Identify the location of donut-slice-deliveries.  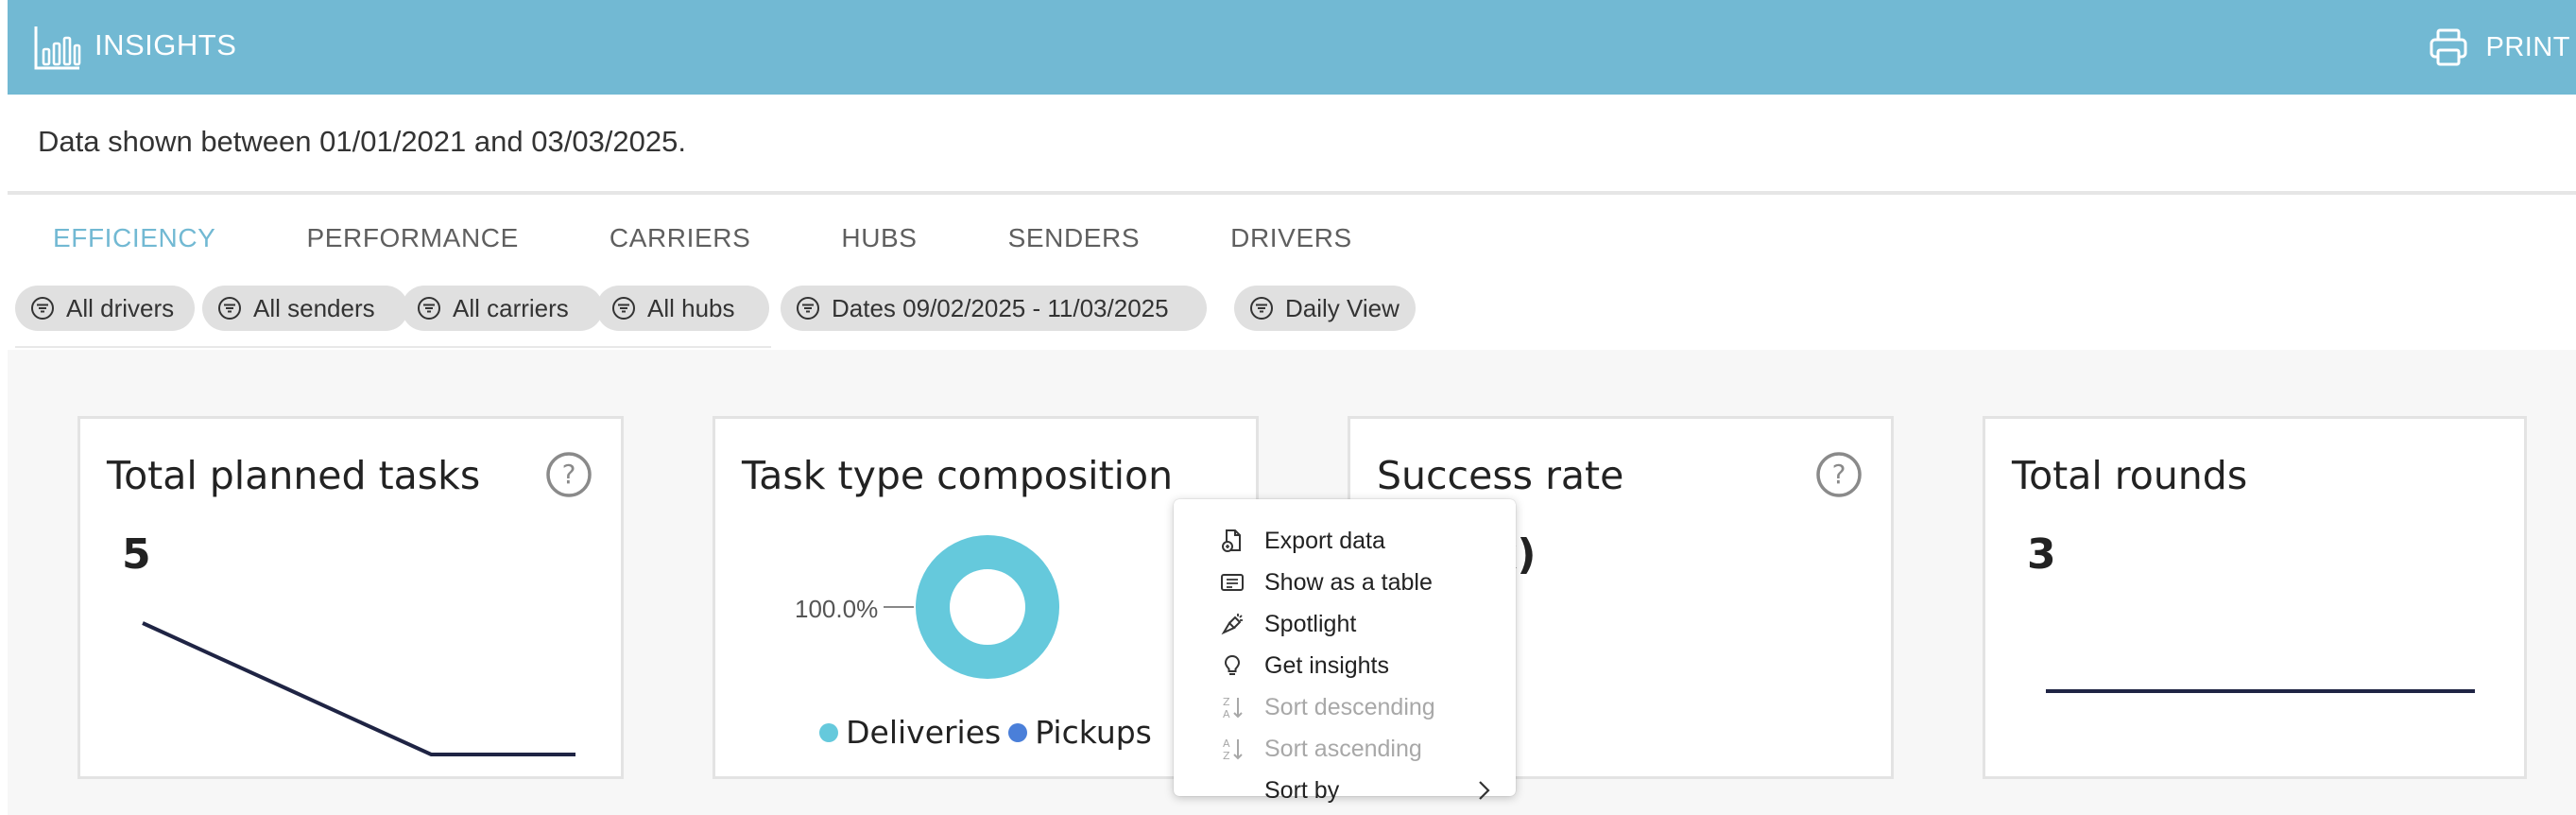
(987, 607).